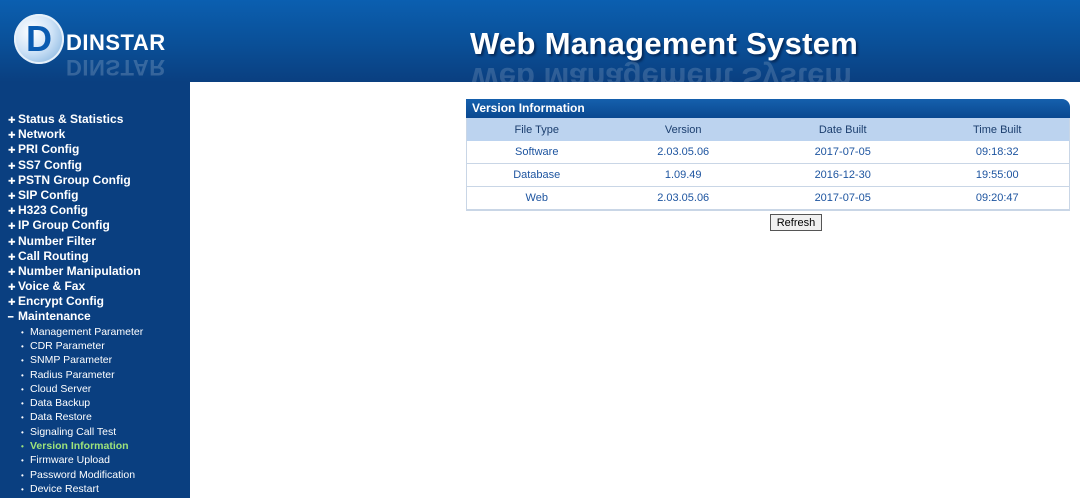  I want to click on sidebar-item-pstn-group-config: ✚ PSTN Group Config, so click(95, 180).